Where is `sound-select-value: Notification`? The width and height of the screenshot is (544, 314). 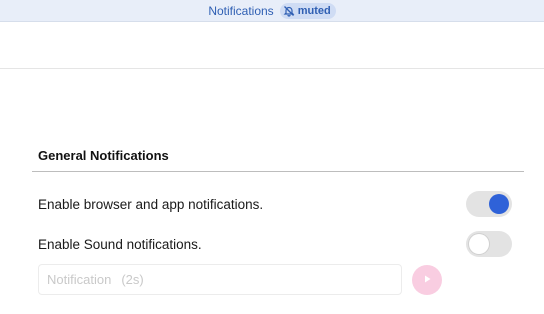 sound-select-value: Notification is located at coordinates (79, 279).